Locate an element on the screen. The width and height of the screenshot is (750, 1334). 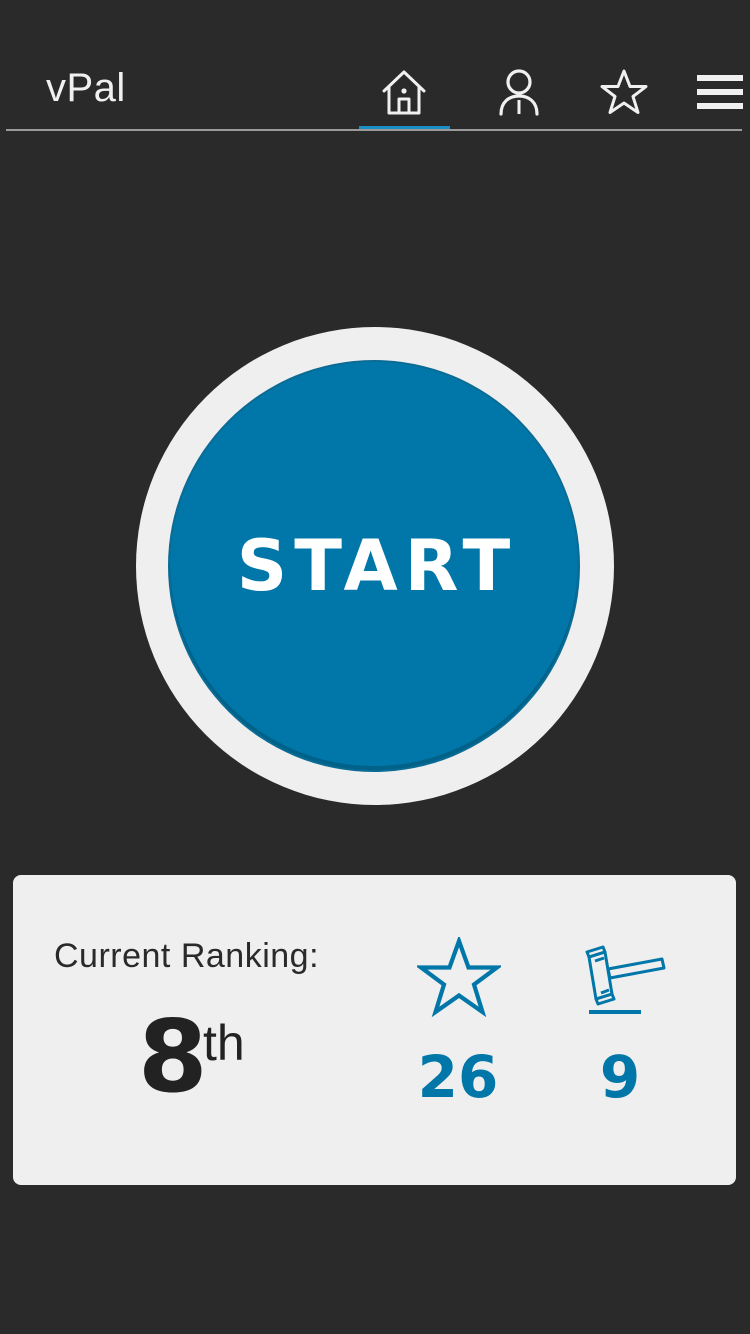
nav-favorites-button is located at coordinates (624, 92).